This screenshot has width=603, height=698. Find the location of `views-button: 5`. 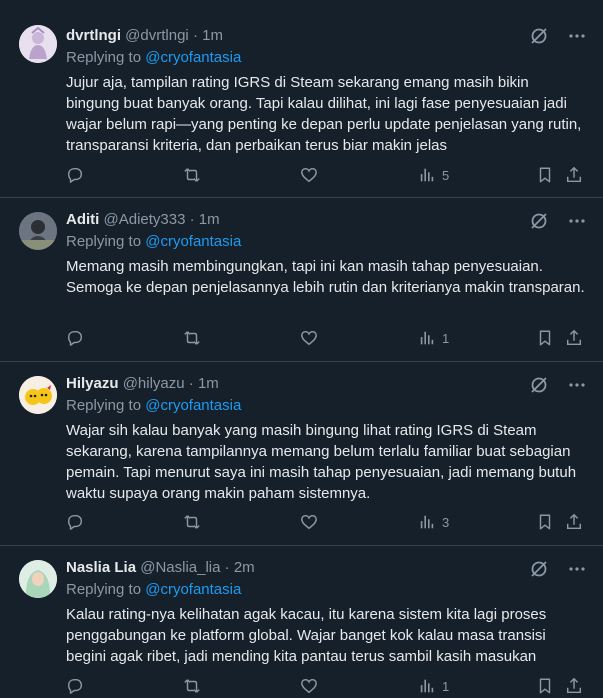

views-button: 5 is located at coordinates (433, 175).